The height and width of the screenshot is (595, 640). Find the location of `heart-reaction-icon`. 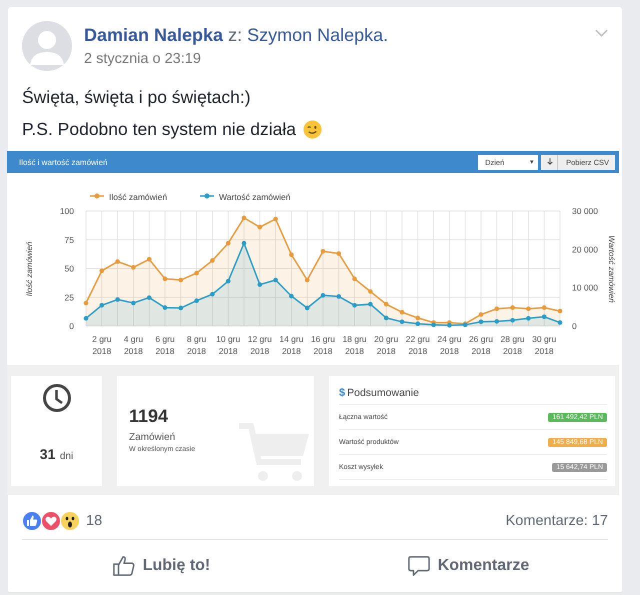

heart-reaction-icon is located at coordinates (51, 521).